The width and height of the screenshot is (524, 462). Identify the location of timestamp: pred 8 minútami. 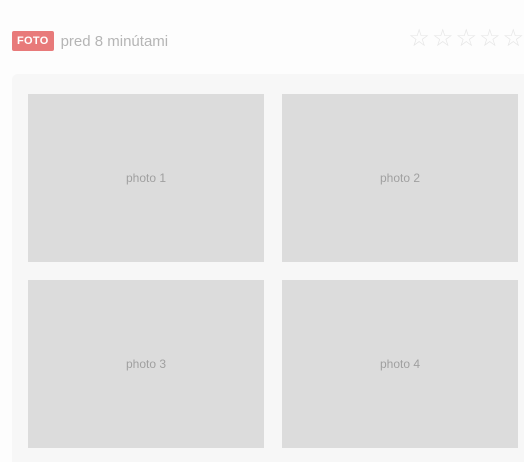
(114, 41).